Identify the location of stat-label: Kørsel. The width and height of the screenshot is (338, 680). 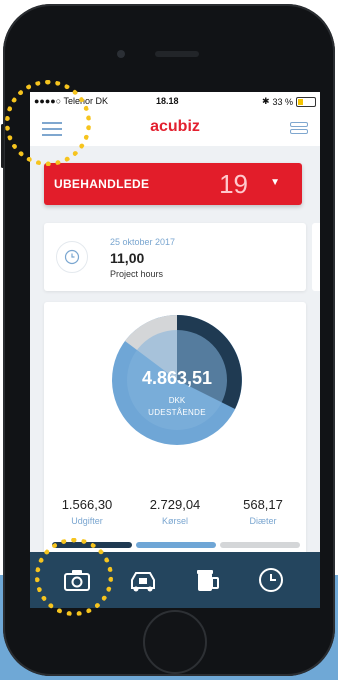
(174, 521).